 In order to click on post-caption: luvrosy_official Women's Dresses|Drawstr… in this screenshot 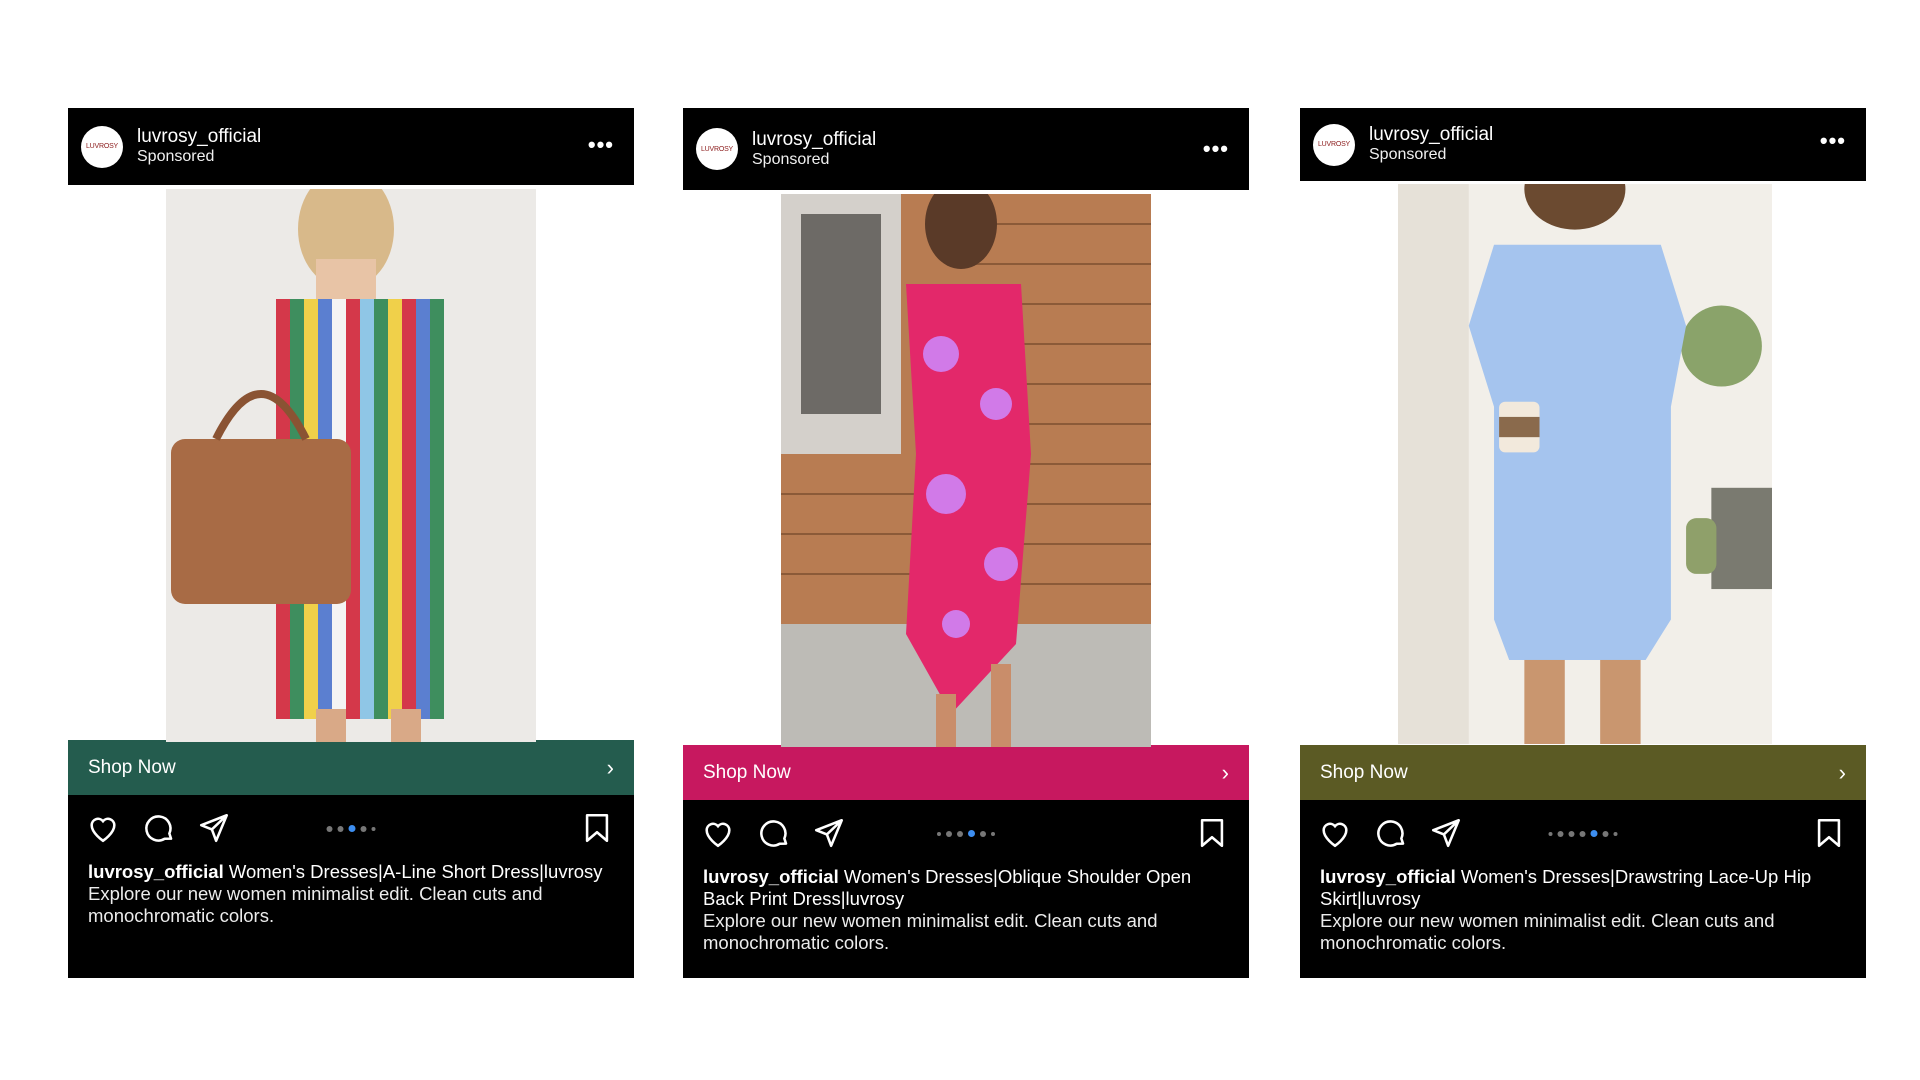, I will do `click(1583, 910)`.